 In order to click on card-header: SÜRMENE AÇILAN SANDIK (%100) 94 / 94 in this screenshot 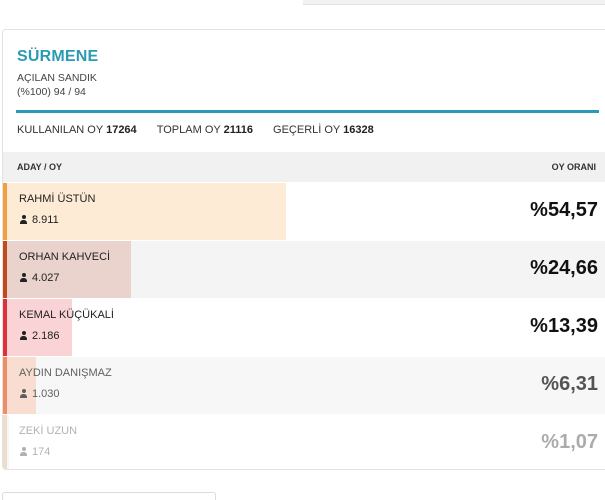, I will do `click(57, 73)`.